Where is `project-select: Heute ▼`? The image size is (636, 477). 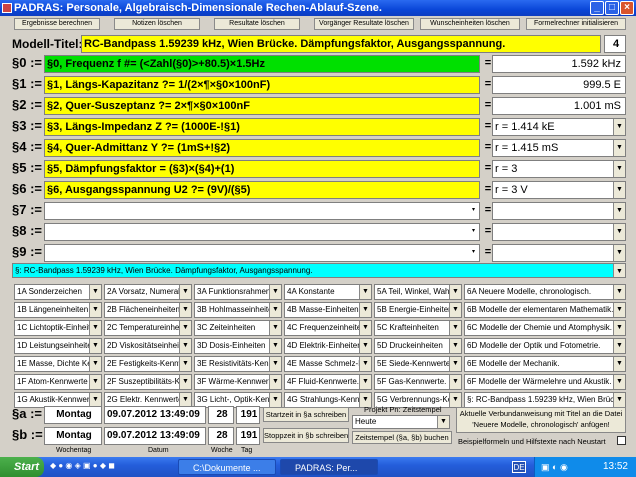 project-select: Heute ▼ is located at coordinates (401, 422).